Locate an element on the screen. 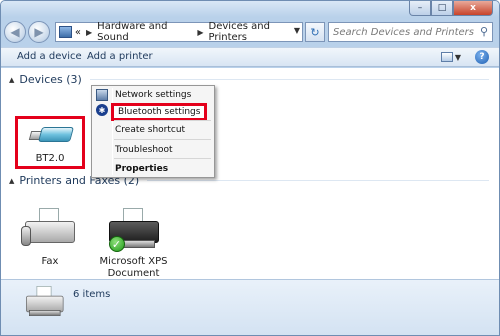  menu-item-network-settings: Network settings is located at coordinates (153, 95).